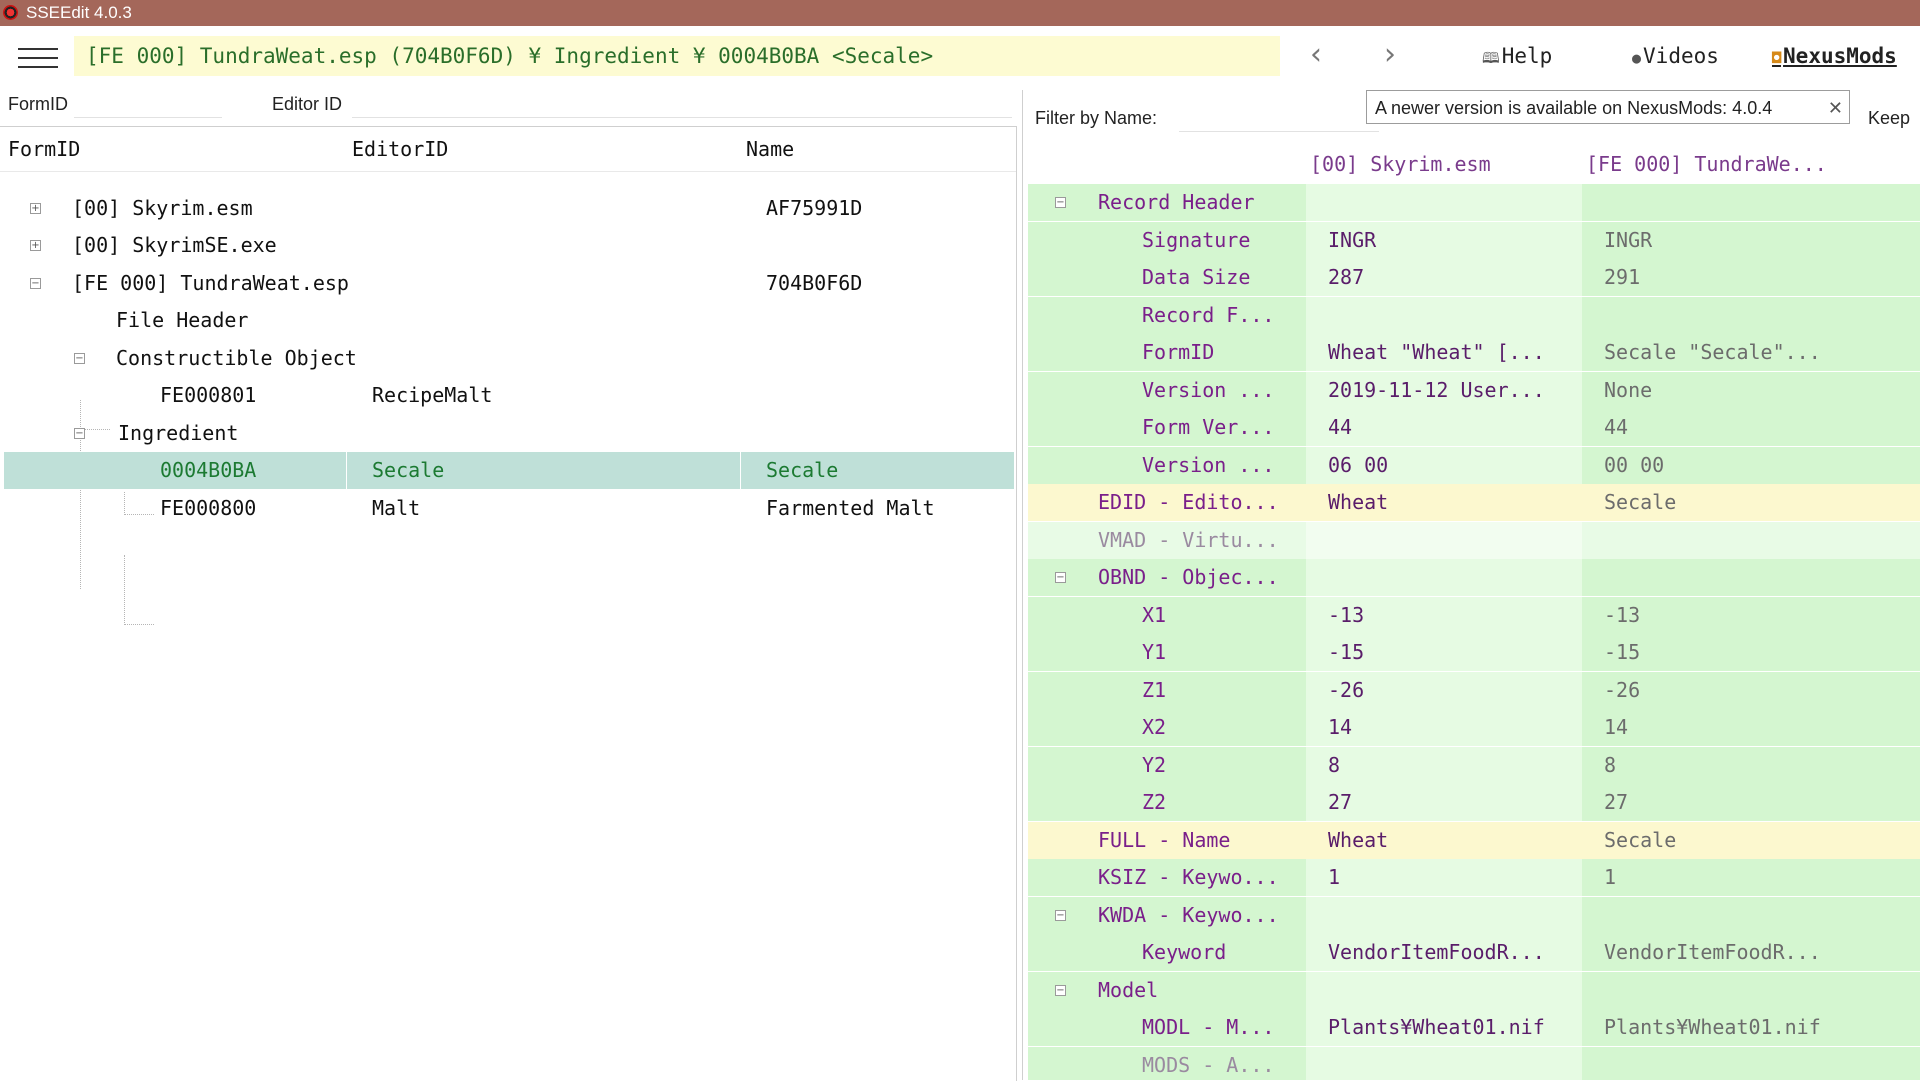 The image size is (1920, 1081). What do you see at coordinates (1352, 240) in the screenshot?
I see `value-skyrim-esm: INGR` at bounding box center [1352, 240].